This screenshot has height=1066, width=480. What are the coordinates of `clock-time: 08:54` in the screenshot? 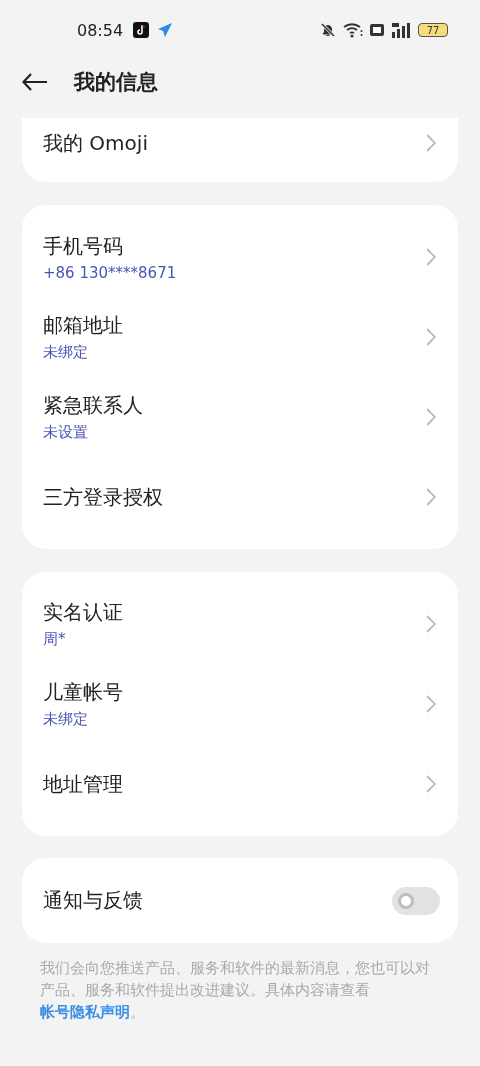 It's located at (100, 30).